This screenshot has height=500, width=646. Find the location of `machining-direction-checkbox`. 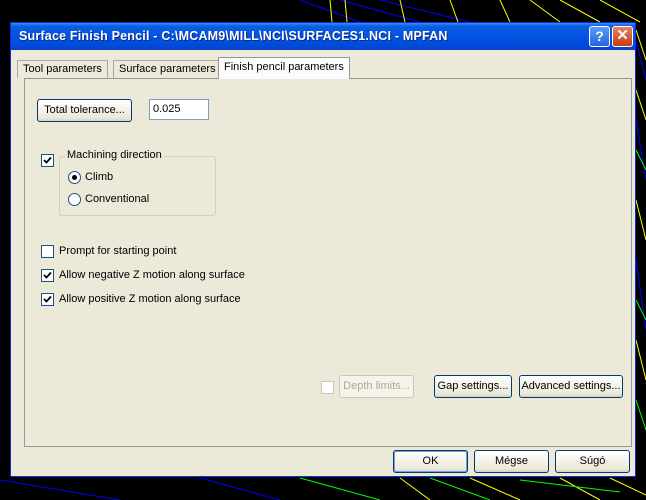

machining-direction-checkbox is located at coordinates (47, 160).